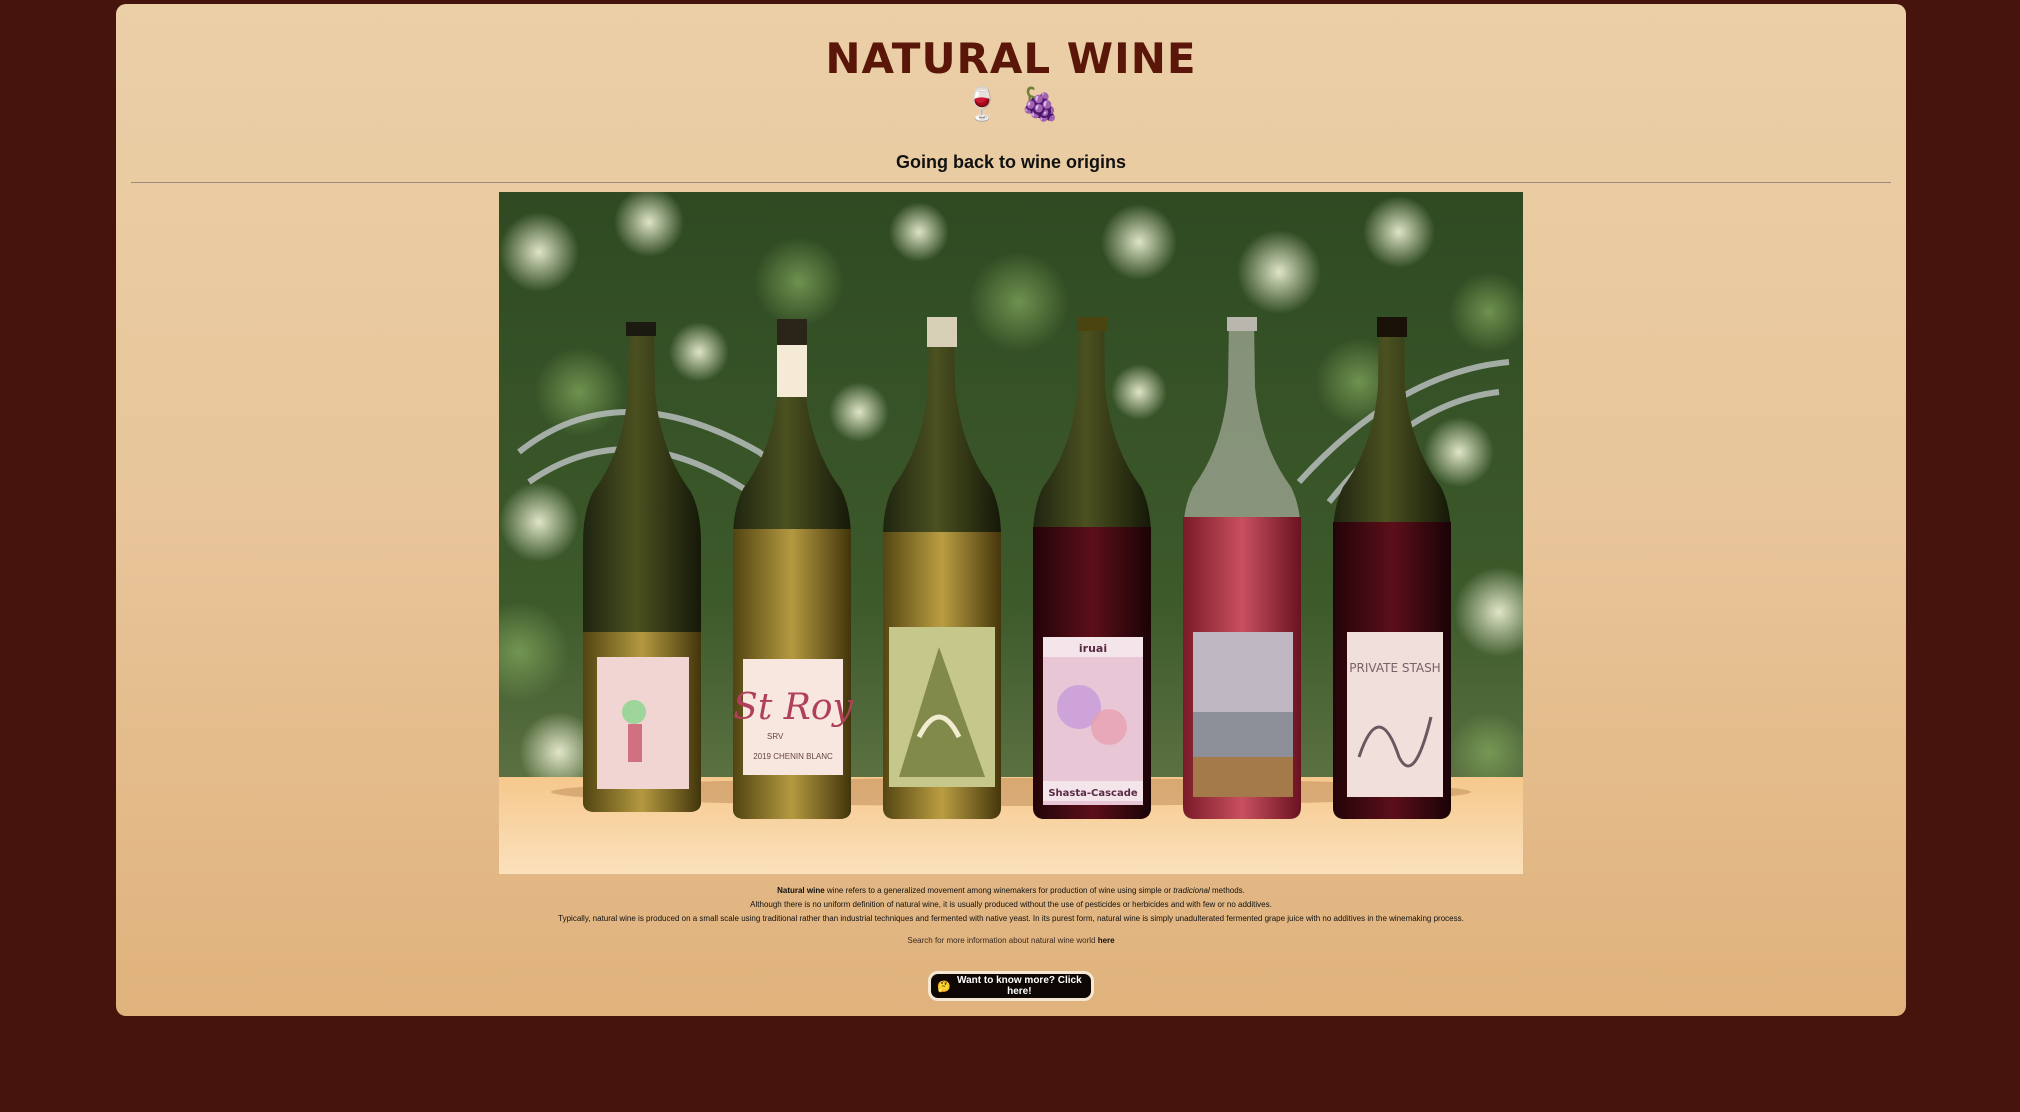  Describe the element at coordinates (982, 104) in the screenshot. I see `wine-glass-icon: 🍷` at that location.